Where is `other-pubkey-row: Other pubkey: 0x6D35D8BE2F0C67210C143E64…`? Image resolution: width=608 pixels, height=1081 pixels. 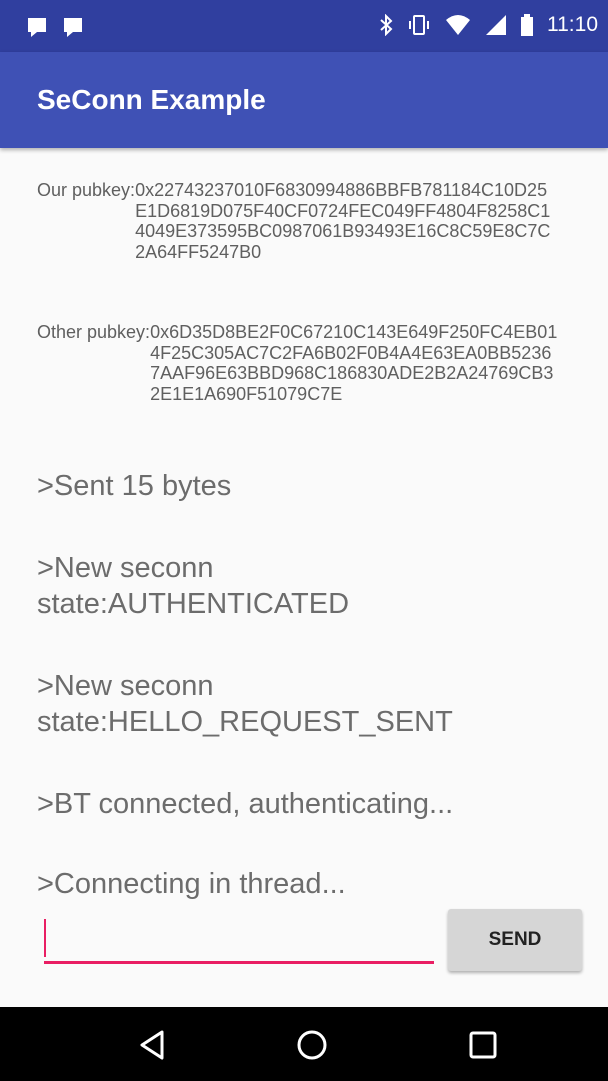
other-pubkey-row: Other pubkey: 0x6D35D8BE2F0C67210C143E64… is located at coordinates (297, 363).